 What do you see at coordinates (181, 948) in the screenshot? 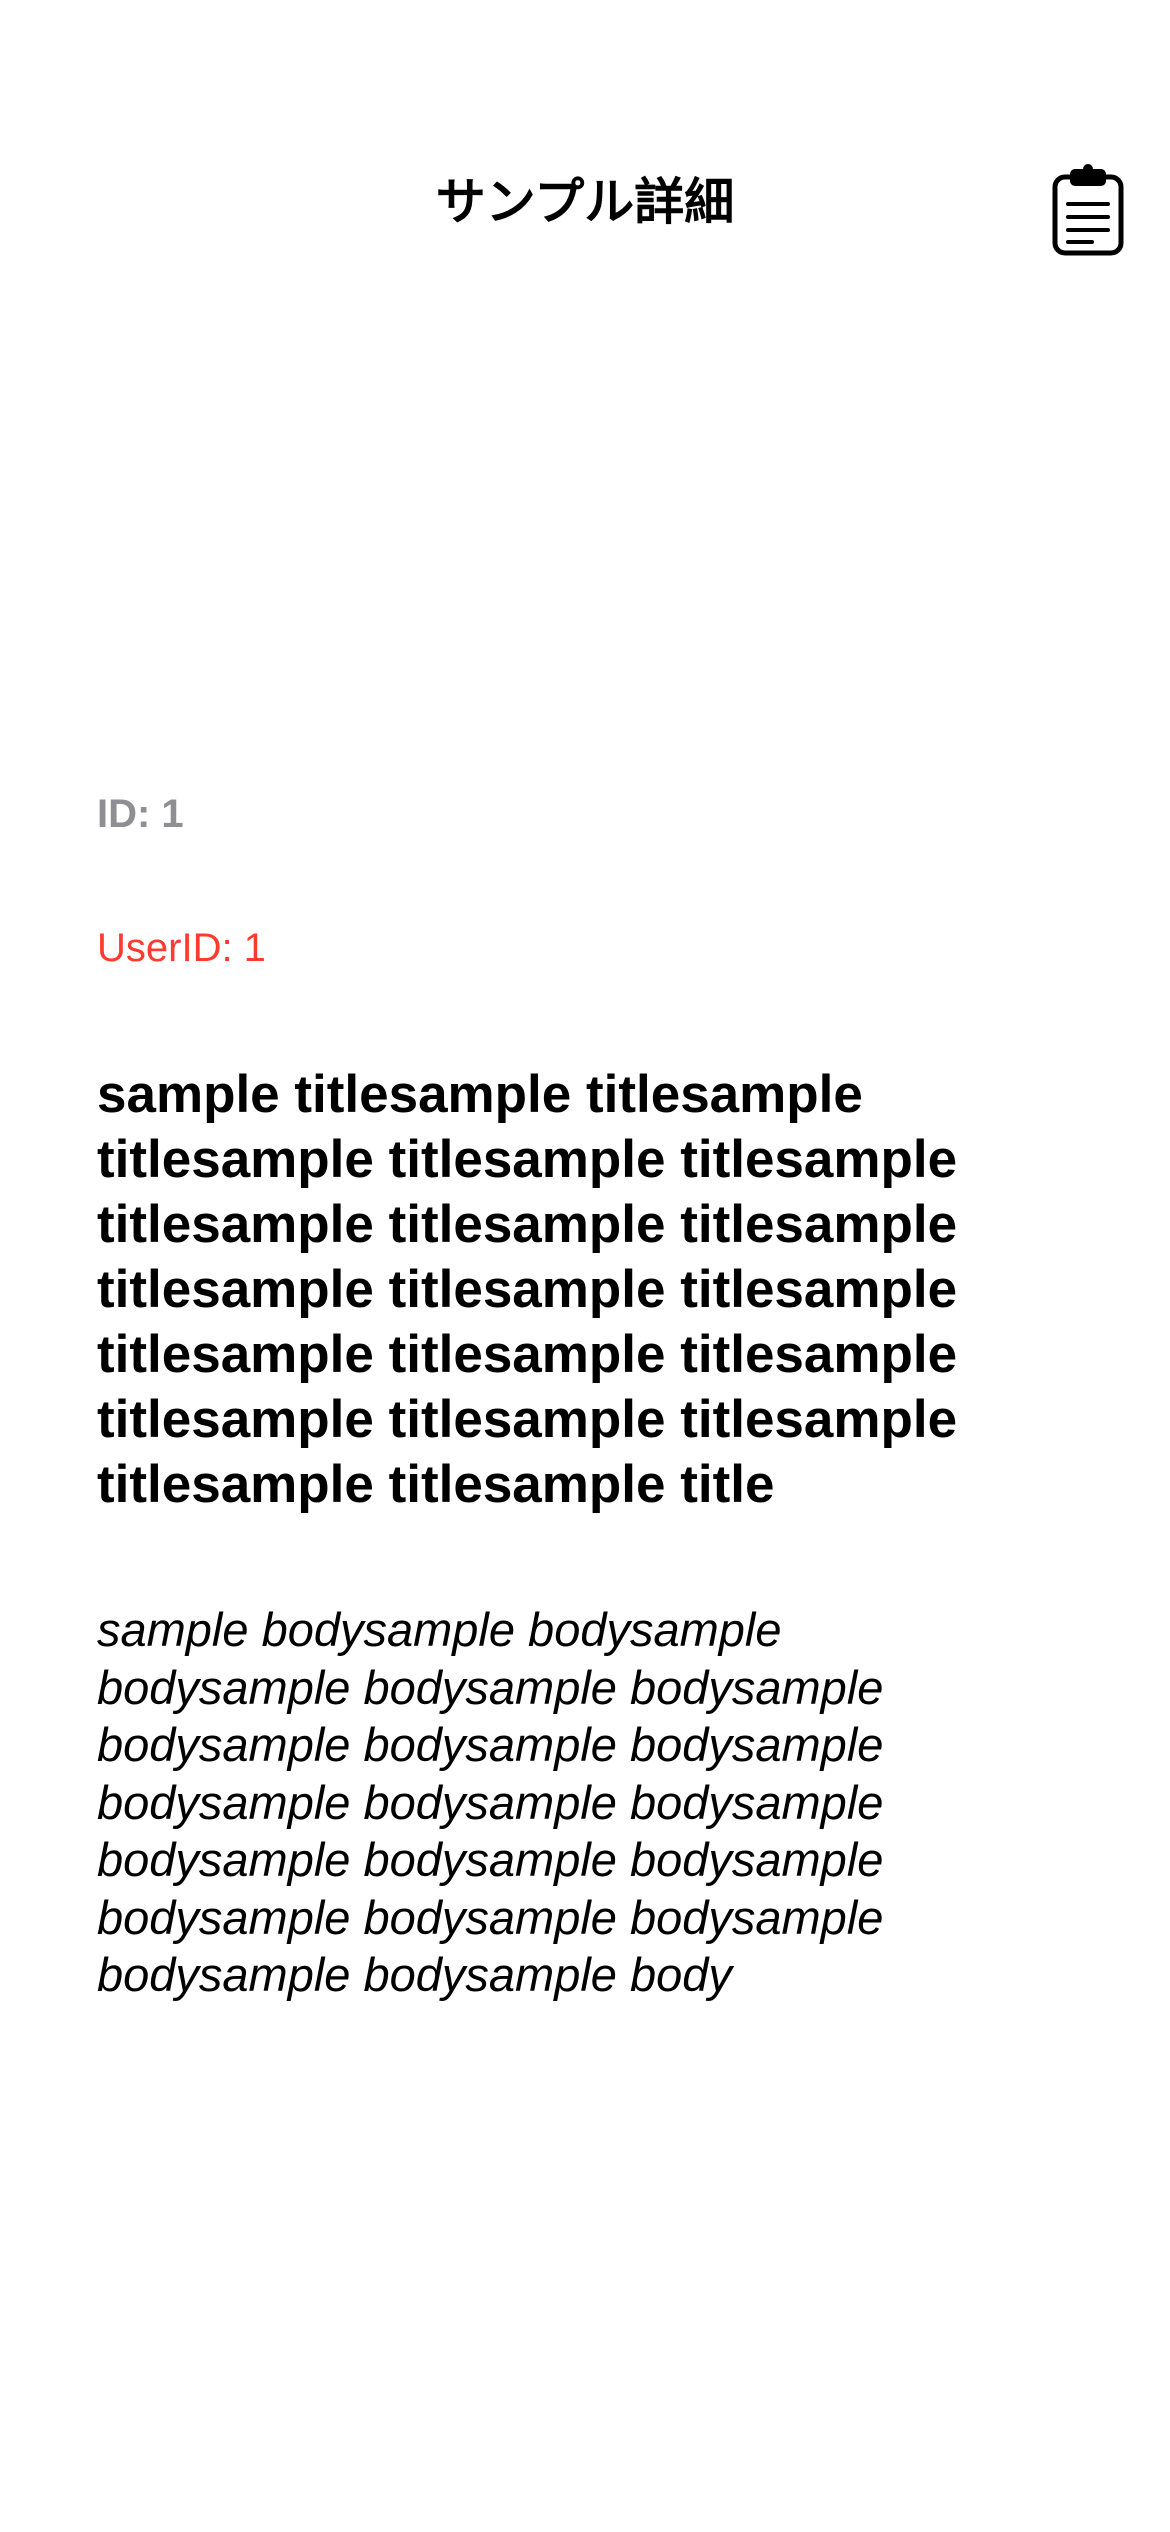
I see `user-id-label: UserID: 1` at bounding box center [181, 948].